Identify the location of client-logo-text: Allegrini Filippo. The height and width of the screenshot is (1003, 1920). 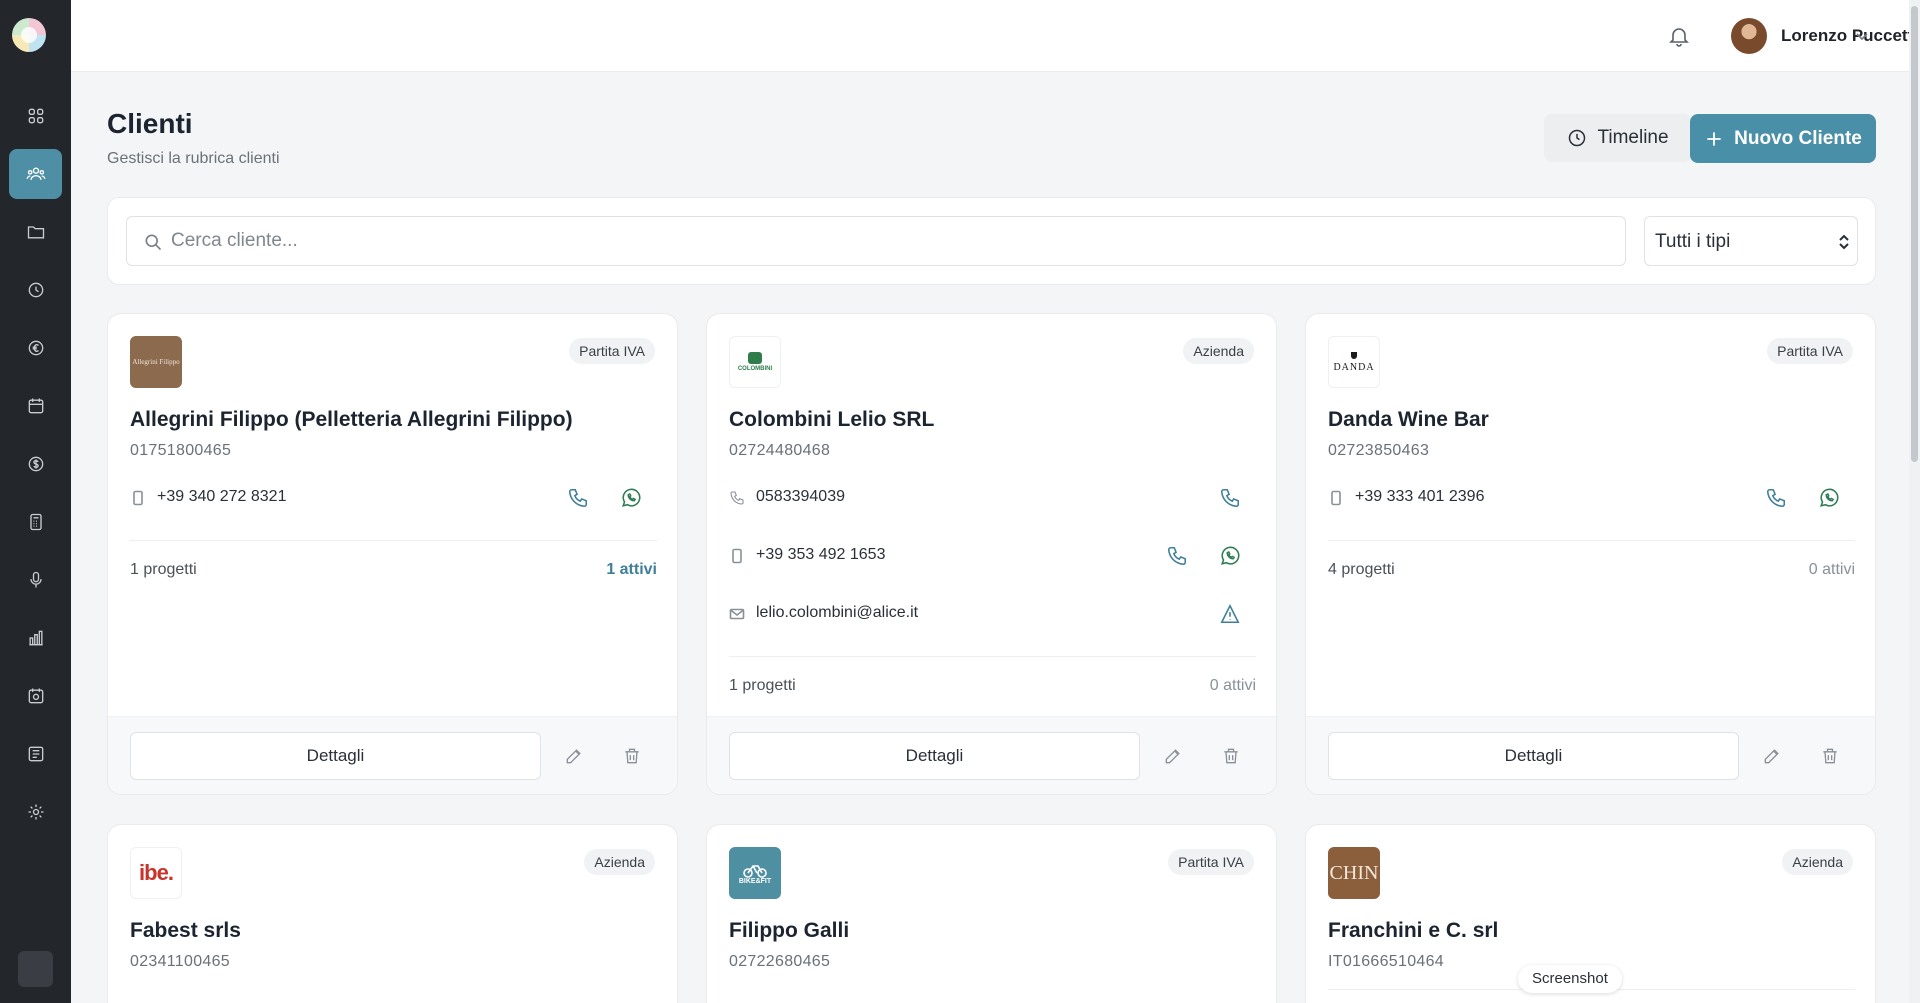
(156, 362).